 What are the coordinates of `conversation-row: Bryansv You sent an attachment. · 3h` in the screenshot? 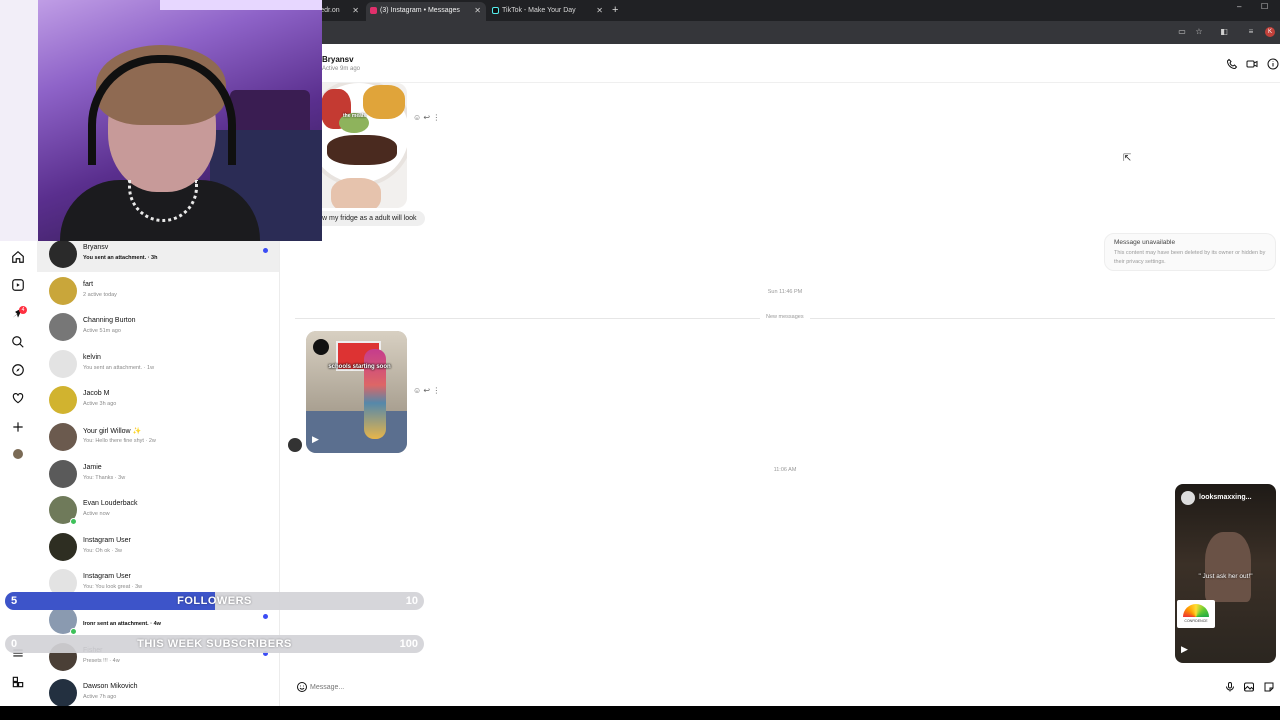 It's located at (158, 254).